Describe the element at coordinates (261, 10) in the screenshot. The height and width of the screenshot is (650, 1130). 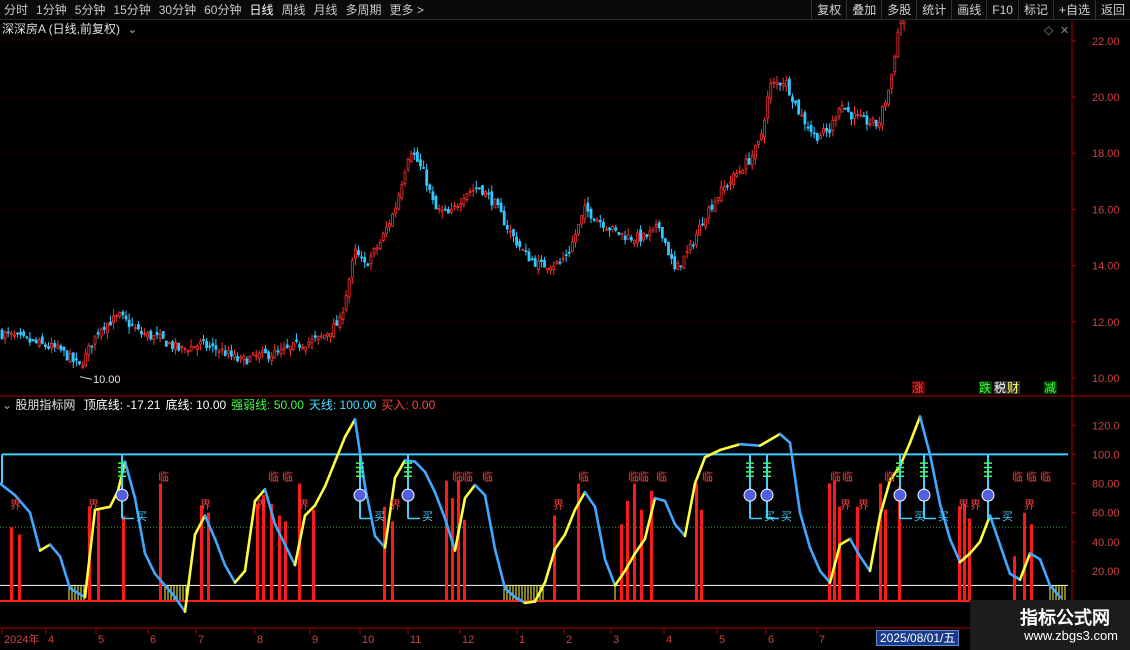
I see `period-tab-6: 日线` at that location.